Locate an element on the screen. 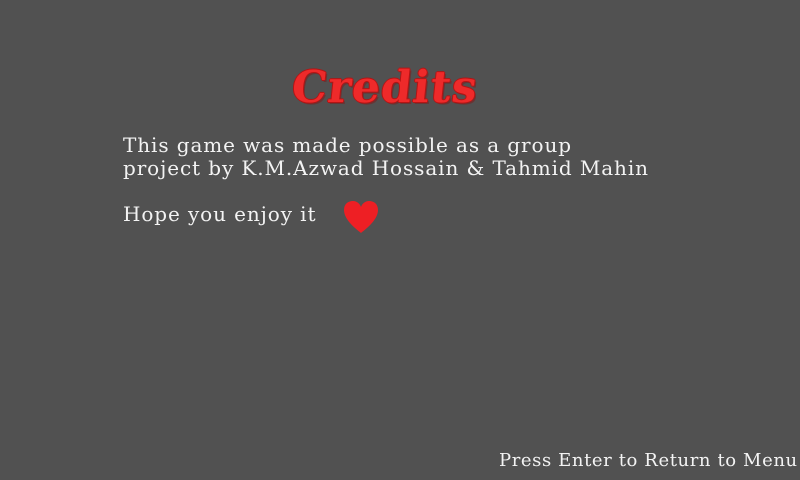 The height and width of the screenshot is (480, 800). credits-title: Credits is located at coordinates (385, 87).